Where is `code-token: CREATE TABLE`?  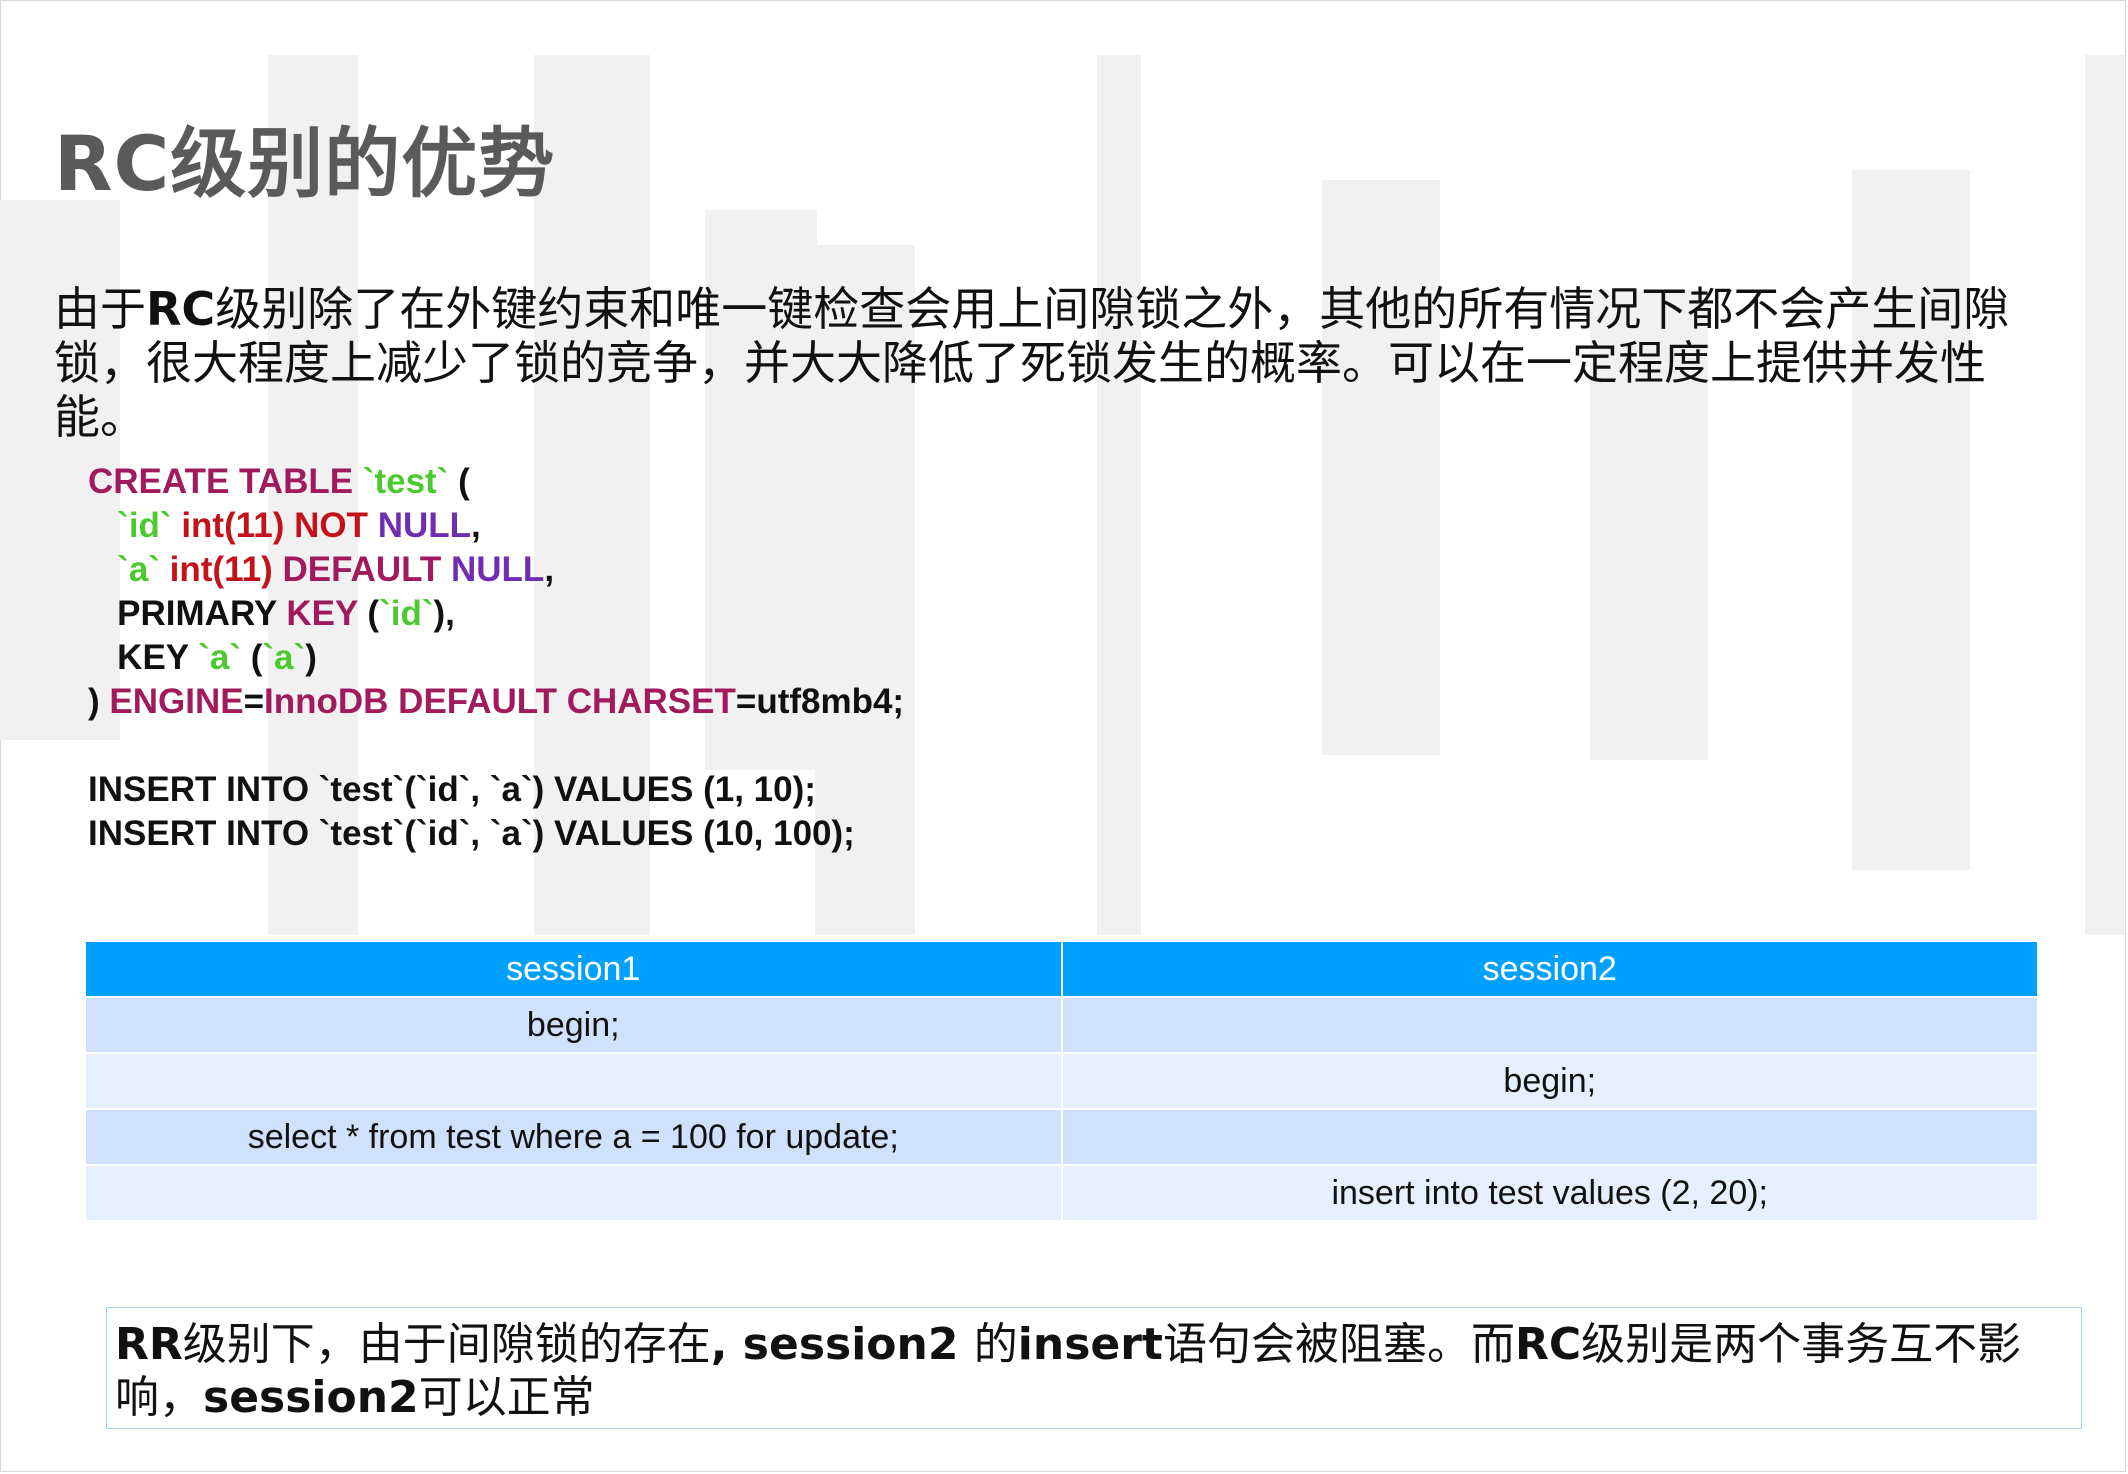
code-token: CREATE TABLE is located at coordinates (221, 481).